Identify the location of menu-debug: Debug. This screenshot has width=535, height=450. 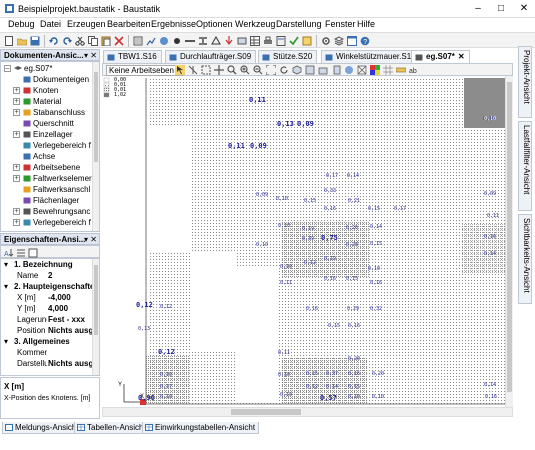
(21, 24).